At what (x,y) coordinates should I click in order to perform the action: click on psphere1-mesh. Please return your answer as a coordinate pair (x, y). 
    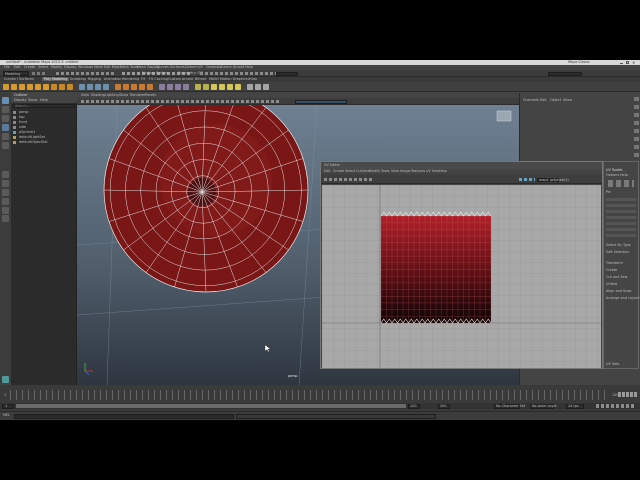
    Looking at the image, I should click on (206, 199).